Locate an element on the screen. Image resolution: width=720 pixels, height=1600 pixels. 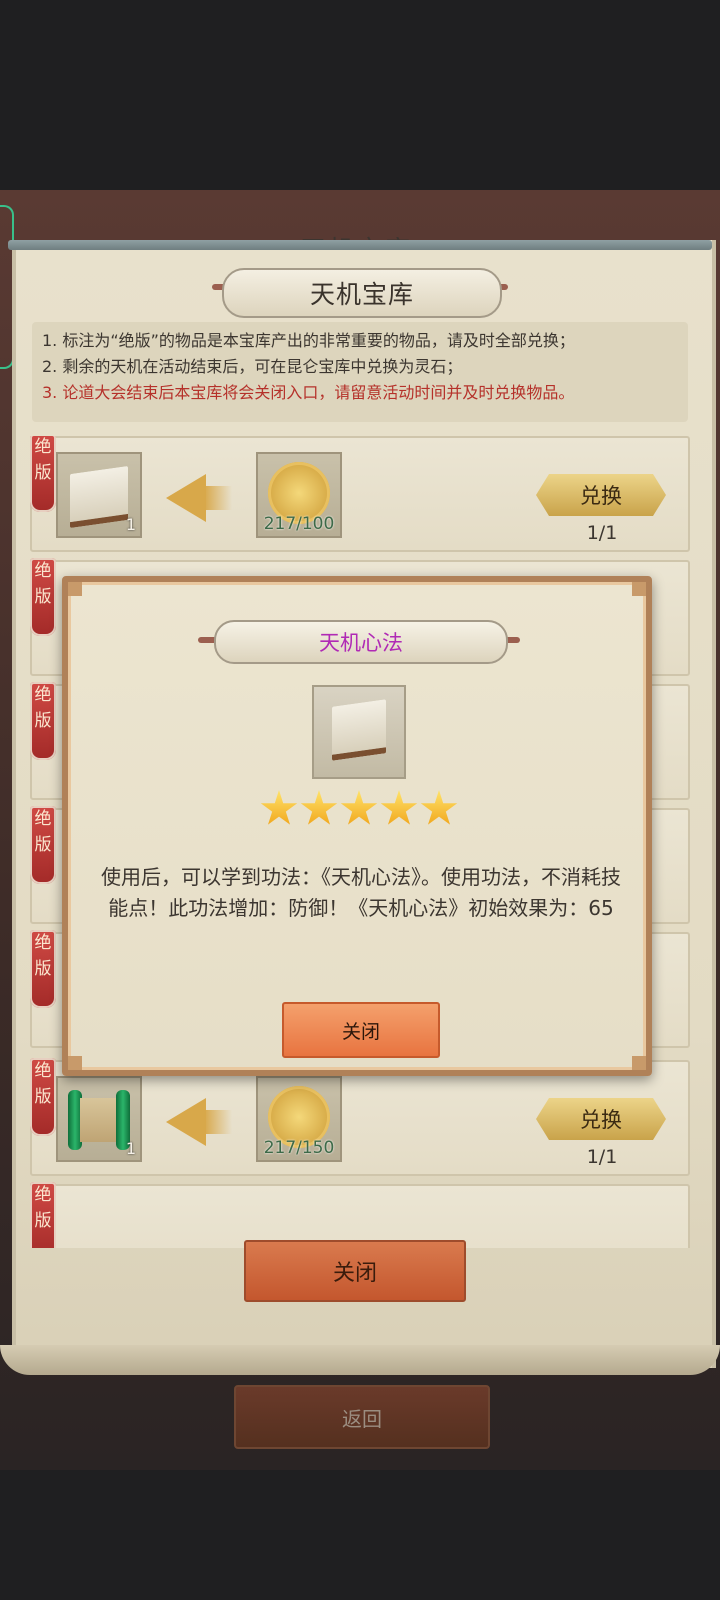
dialog-item-slot is located at coordinates (359, 732).